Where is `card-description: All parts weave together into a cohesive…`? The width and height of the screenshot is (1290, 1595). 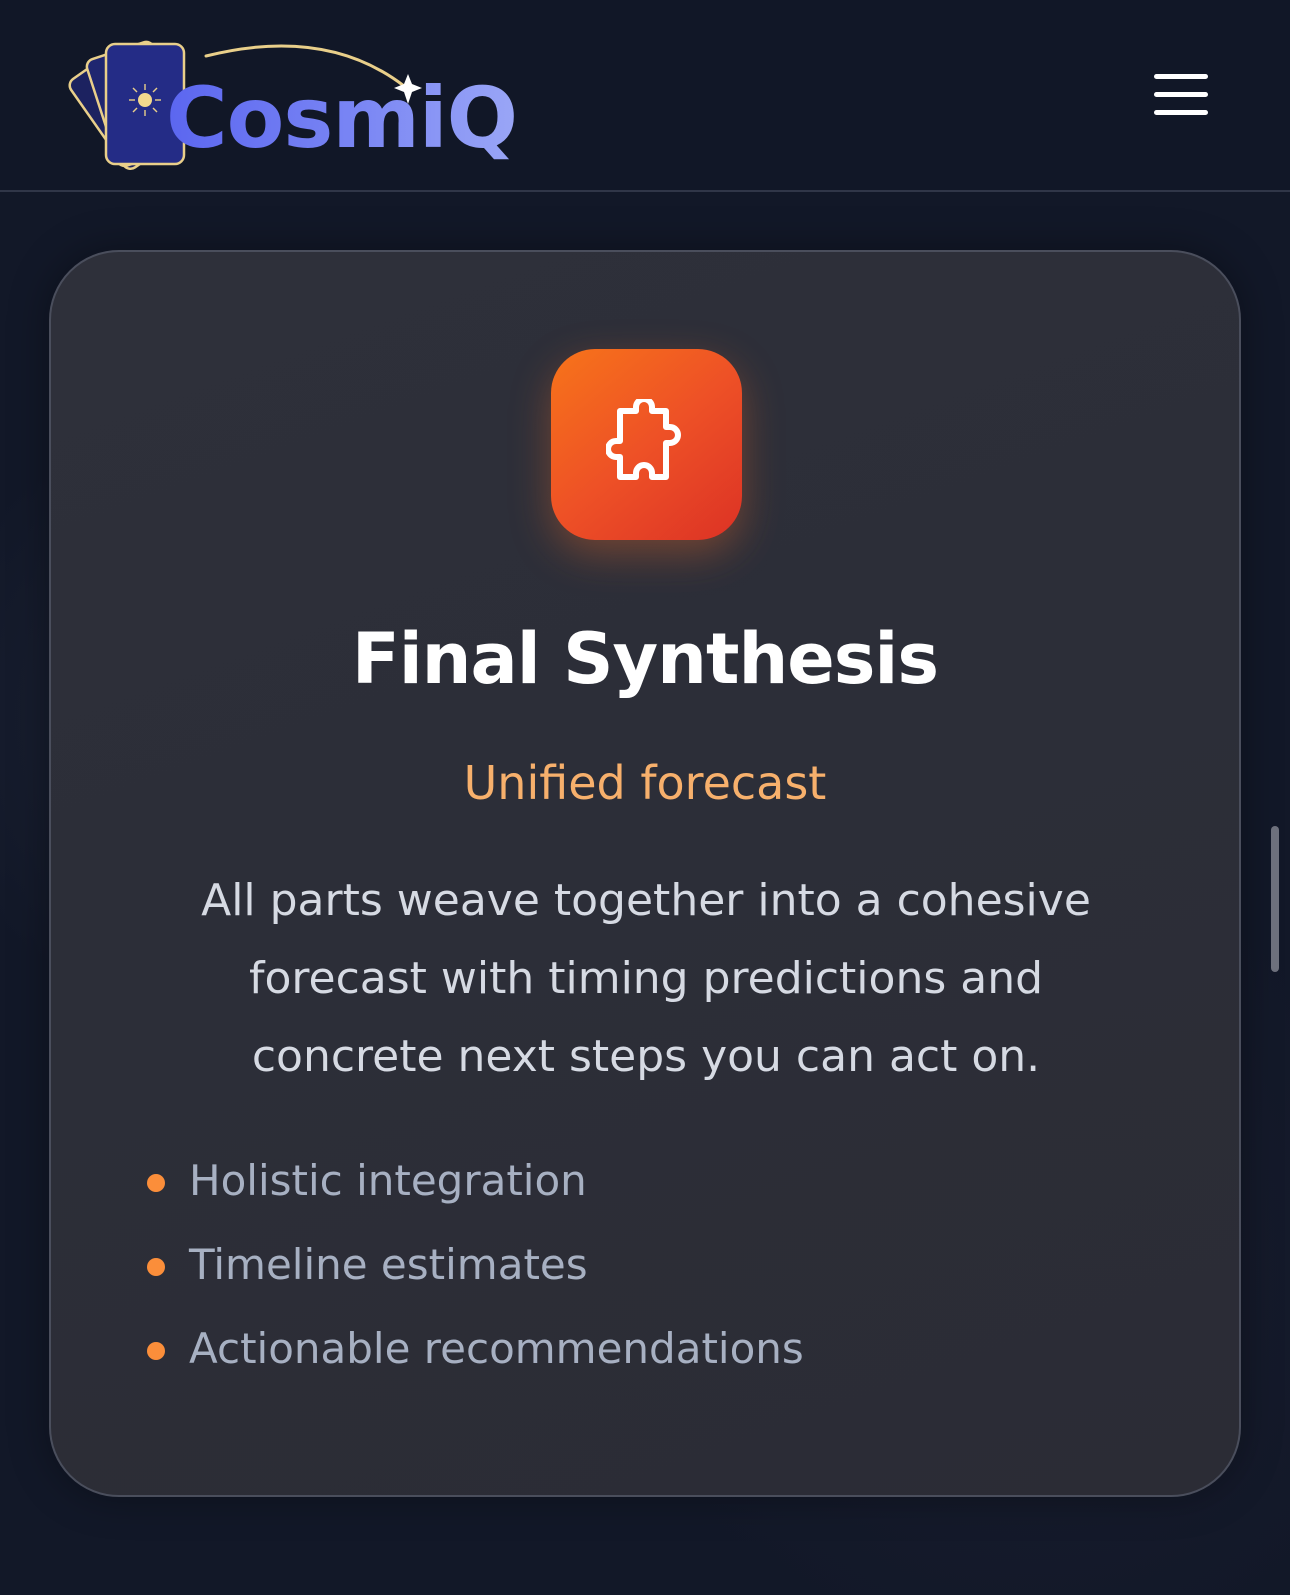
card-description: All parts weave together into a cohesive… is located at coordinates (646, 978).